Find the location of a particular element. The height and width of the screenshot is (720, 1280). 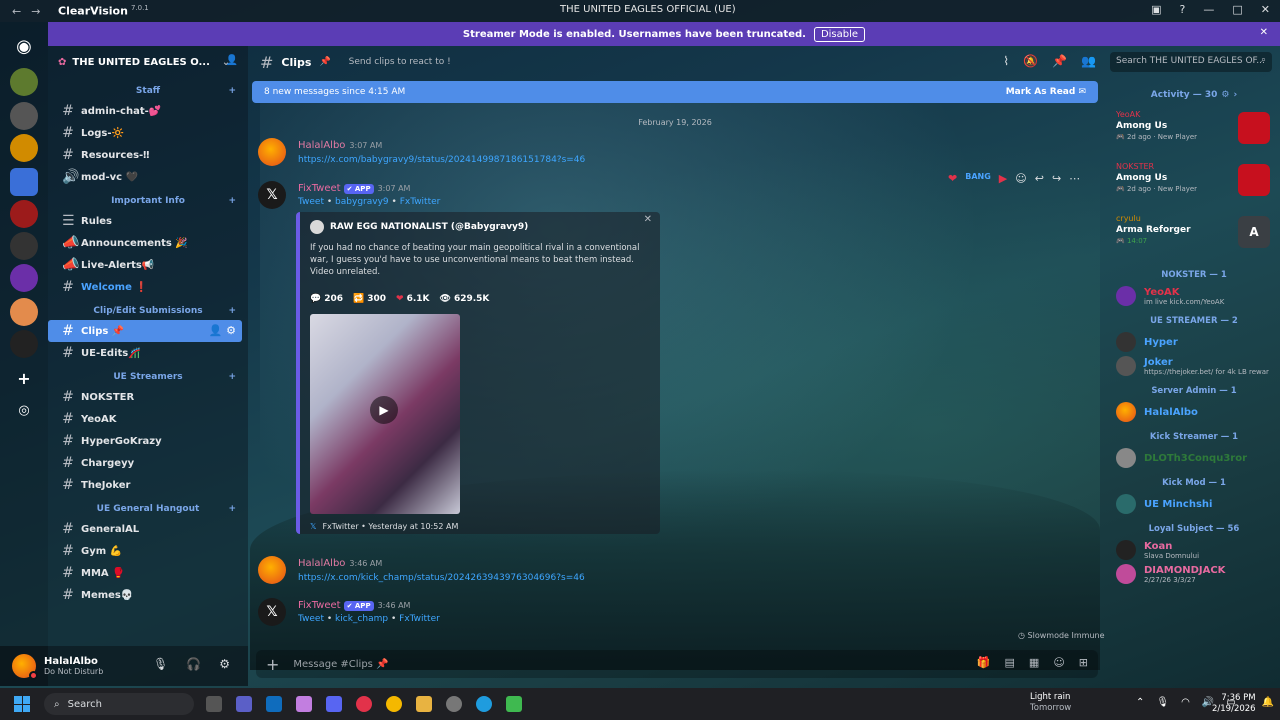

youtube-reaction-icon: ▶ is located at coordinates (1003, 178).